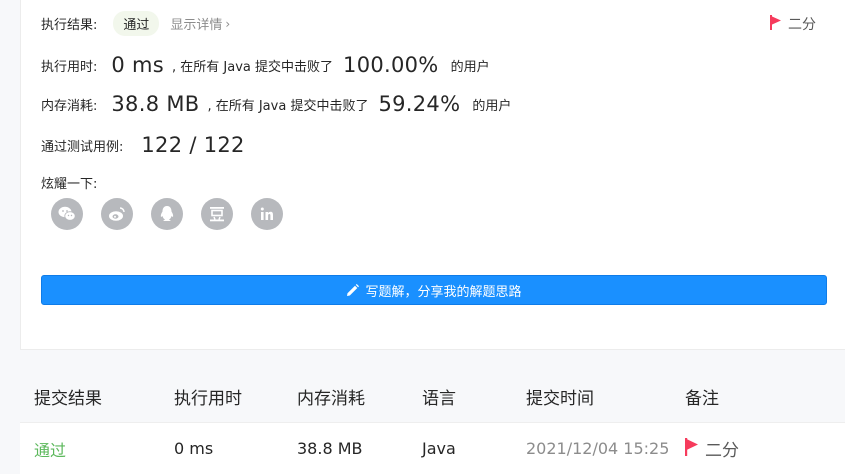  What do you see at coordinates (253, 67) in the screenshot?
I see `runtime-beat-text: , 在所有 Java 提交中击败了` at bounding box center [253, 67].